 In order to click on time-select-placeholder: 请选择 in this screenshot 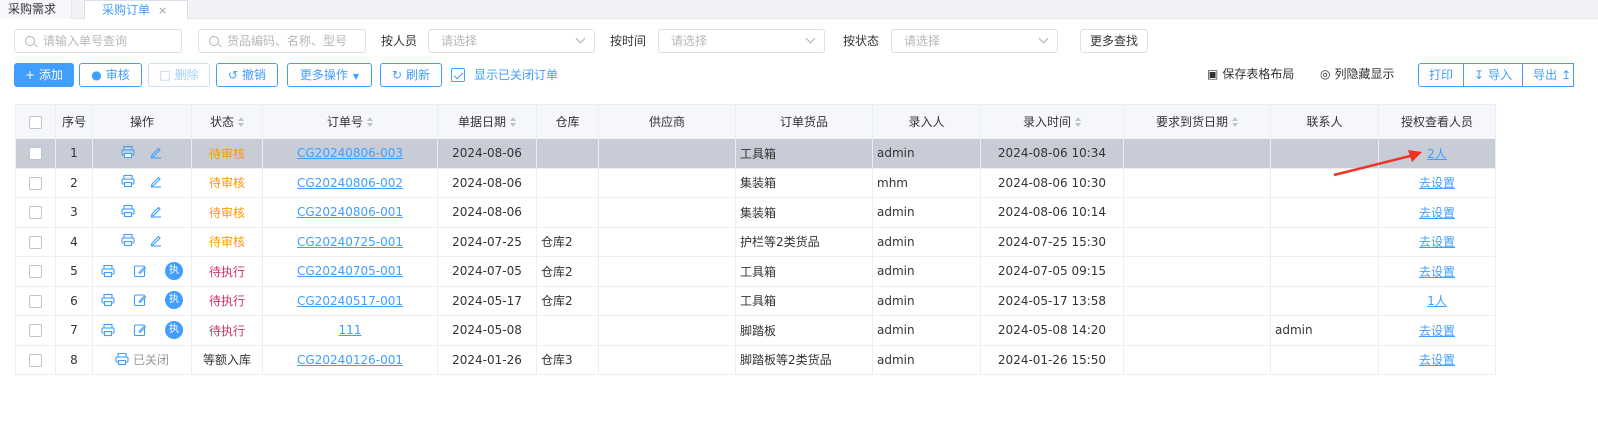, I will do `click(689, 41)`.